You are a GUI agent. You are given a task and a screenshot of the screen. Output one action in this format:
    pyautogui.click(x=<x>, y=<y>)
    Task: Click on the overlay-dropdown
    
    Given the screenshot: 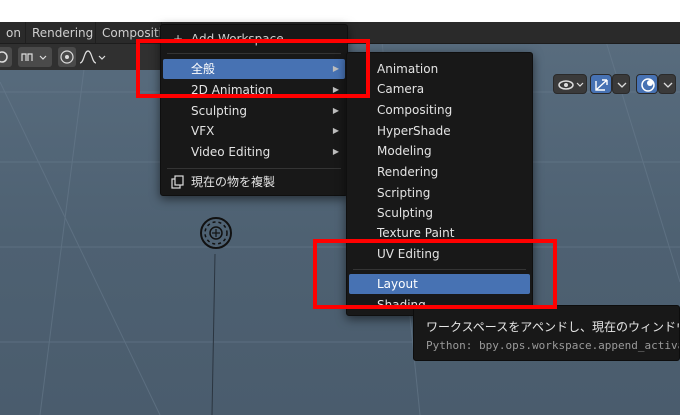 What is the action you would take?
    pyautogui.click(x=667, y=84)
    